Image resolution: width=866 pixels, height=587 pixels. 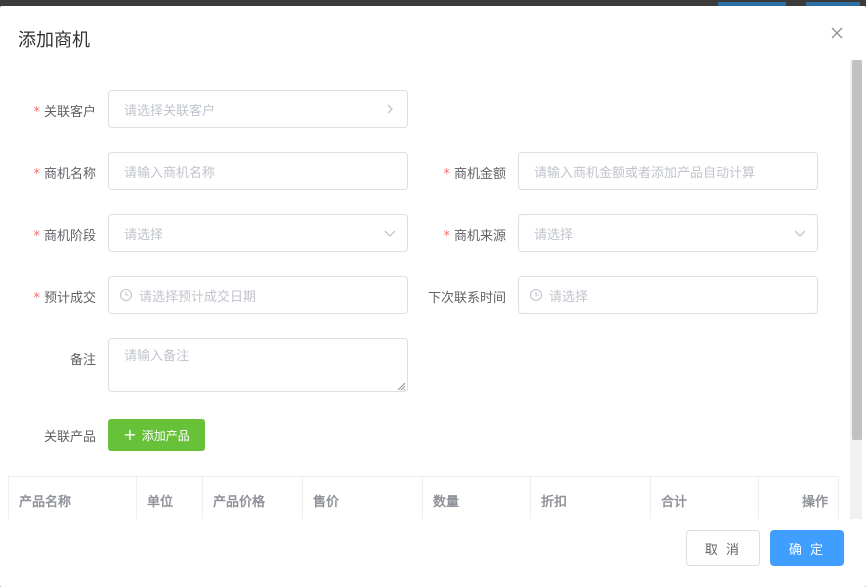 I want to click on opportunity-stage-label: * 商机阶段, so click(x=64, y=236).